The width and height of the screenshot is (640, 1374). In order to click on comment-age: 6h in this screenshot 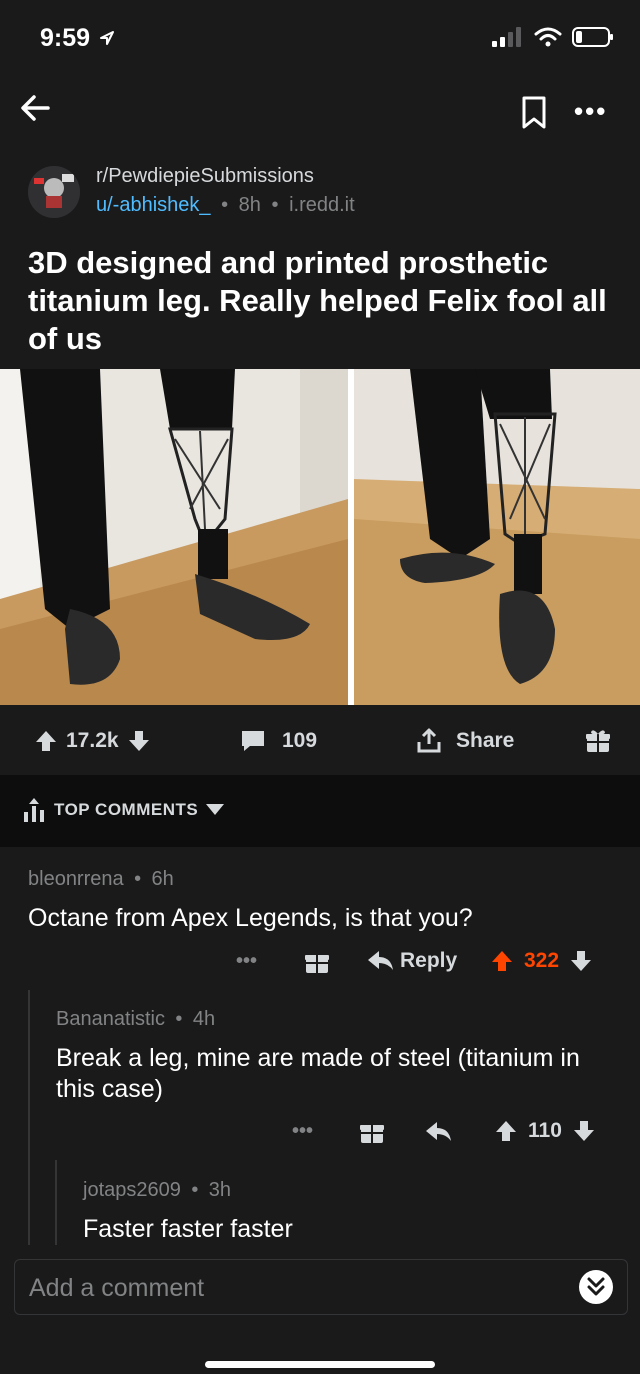, I will do `click(162, 879)`.